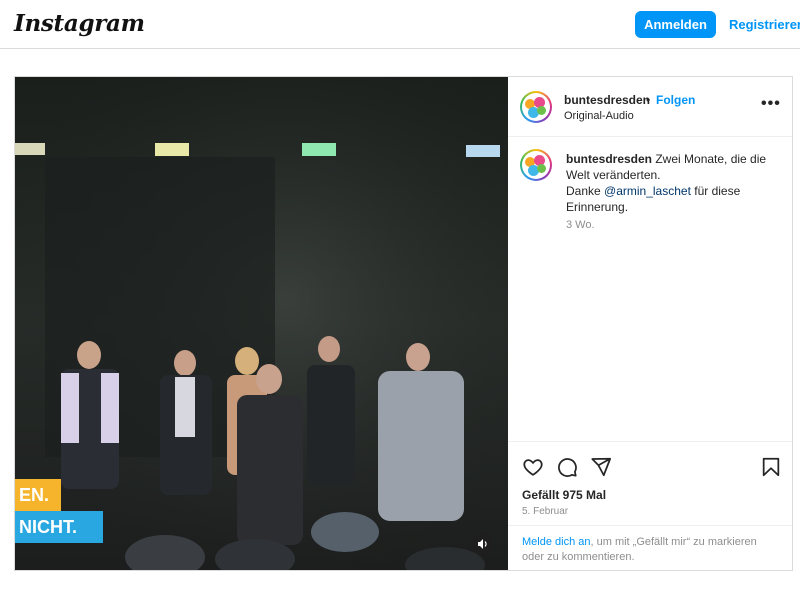 The height and width of the screenshot is (600, 800). What do you see at coordinates (771, 104) in the screenshot?
I see `more-options-icon: •••` at bounding box center [771, 104].